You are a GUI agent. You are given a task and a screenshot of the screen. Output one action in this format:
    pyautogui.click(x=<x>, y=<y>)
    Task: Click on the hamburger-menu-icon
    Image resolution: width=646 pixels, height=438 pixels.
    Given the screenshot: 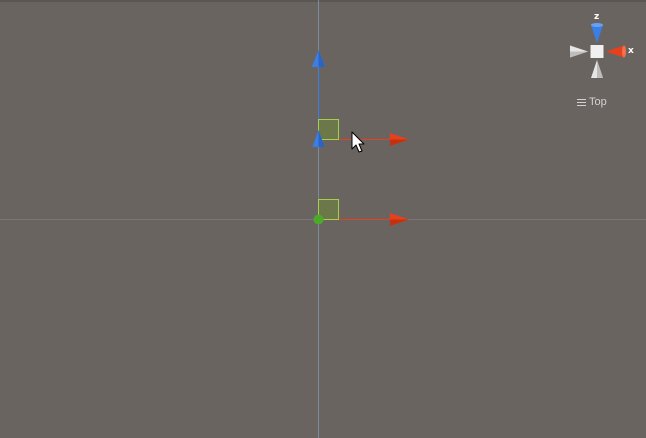 What is the action you would take?
    pyautogui.click(x=581, y=102)
    